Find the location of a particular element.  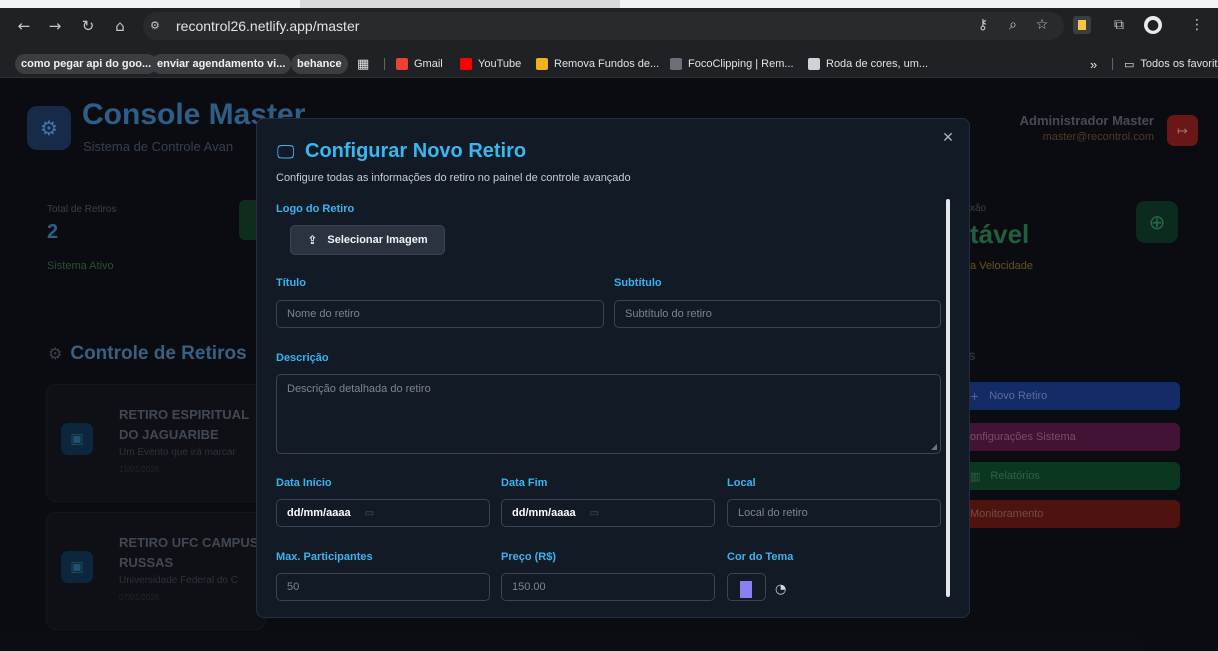

start-date-input: dd/mm/aaaa ▭ is located at coordinates (383, 513).